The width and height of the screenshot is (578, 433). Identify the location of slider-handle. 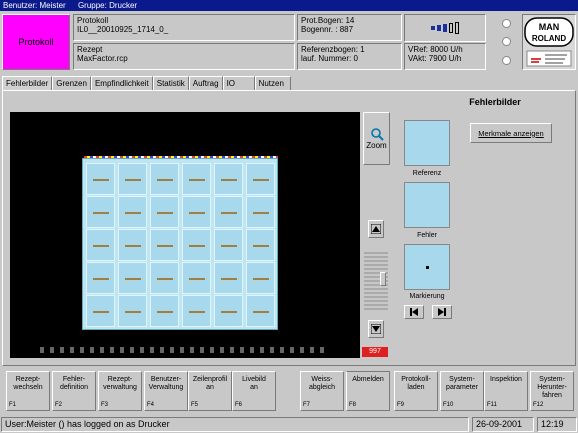
(383, 279).